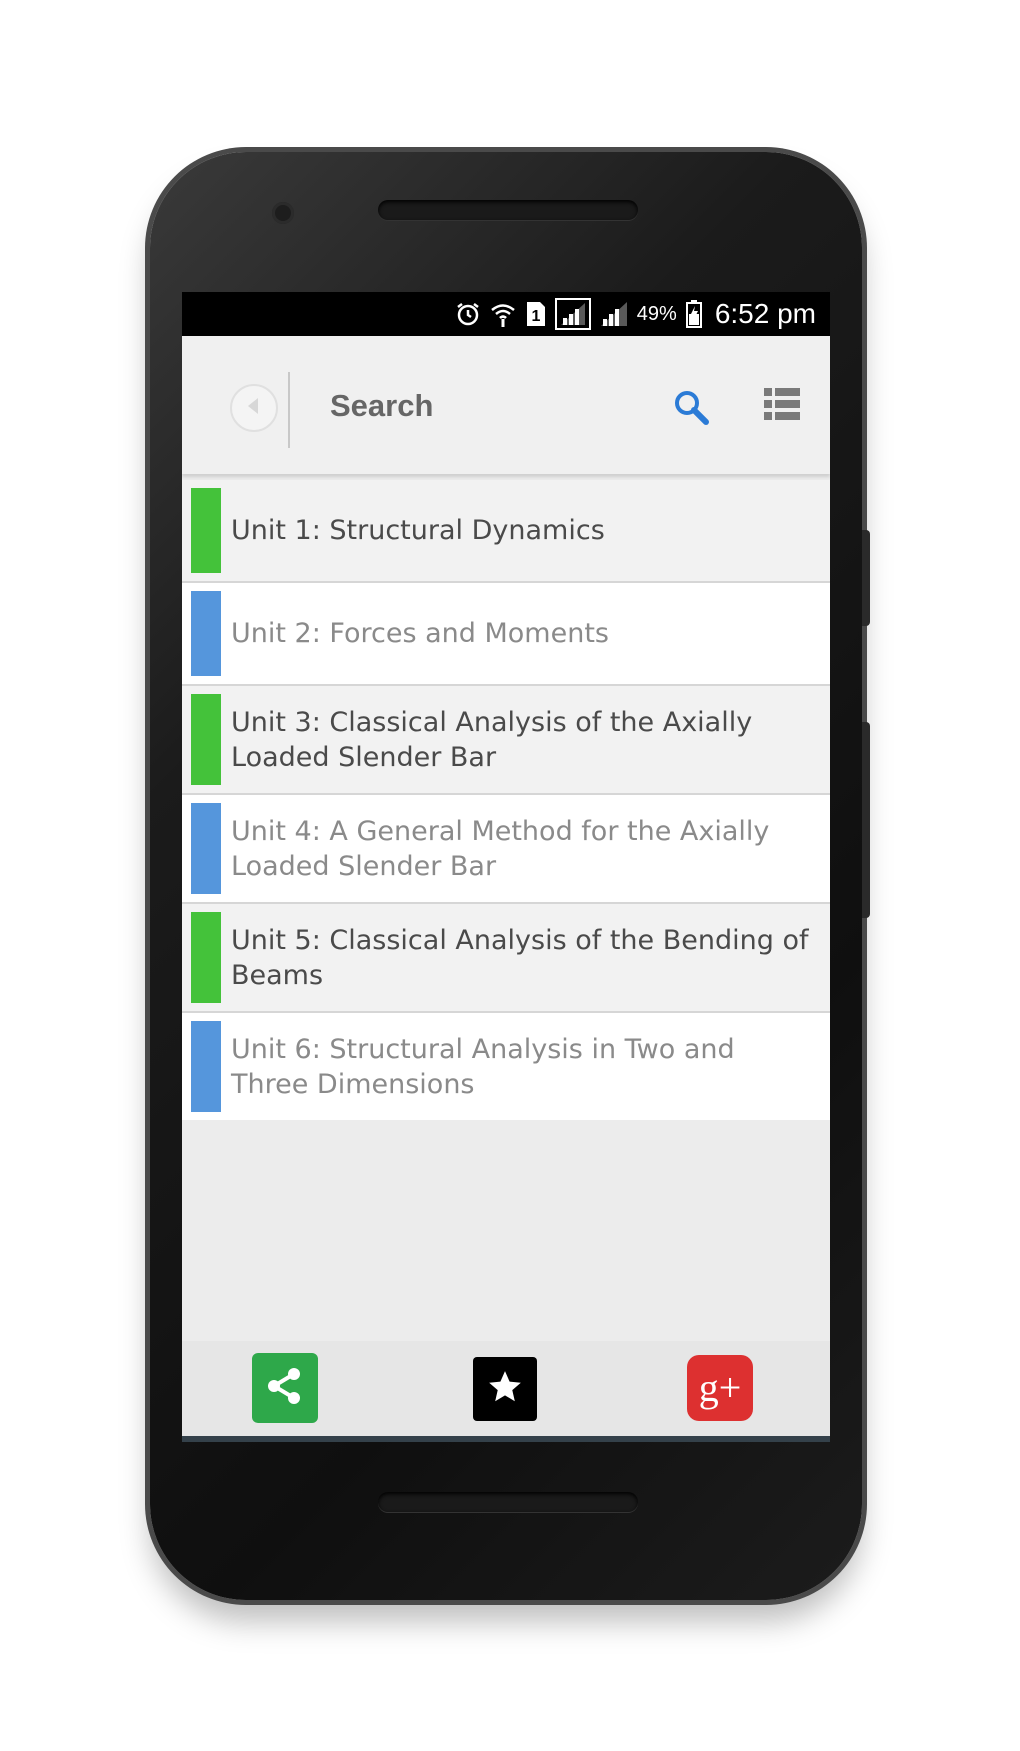 The image size is (1020, 1751). Describe the element at coordinates (420, 633) in the screenshot. I see `list-item-label: Unit 2: Forces and Moments` at that location.